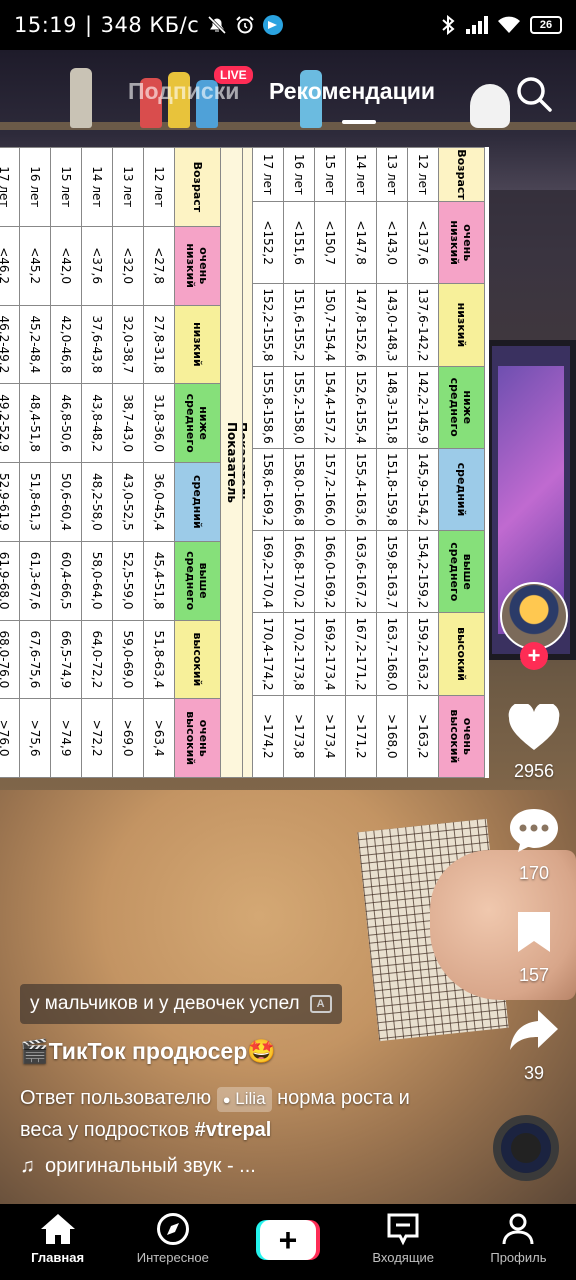  Describe the element at coordinates (403, 1242) in the screenshot. I see `nav-inbox: Входящие` at that location.